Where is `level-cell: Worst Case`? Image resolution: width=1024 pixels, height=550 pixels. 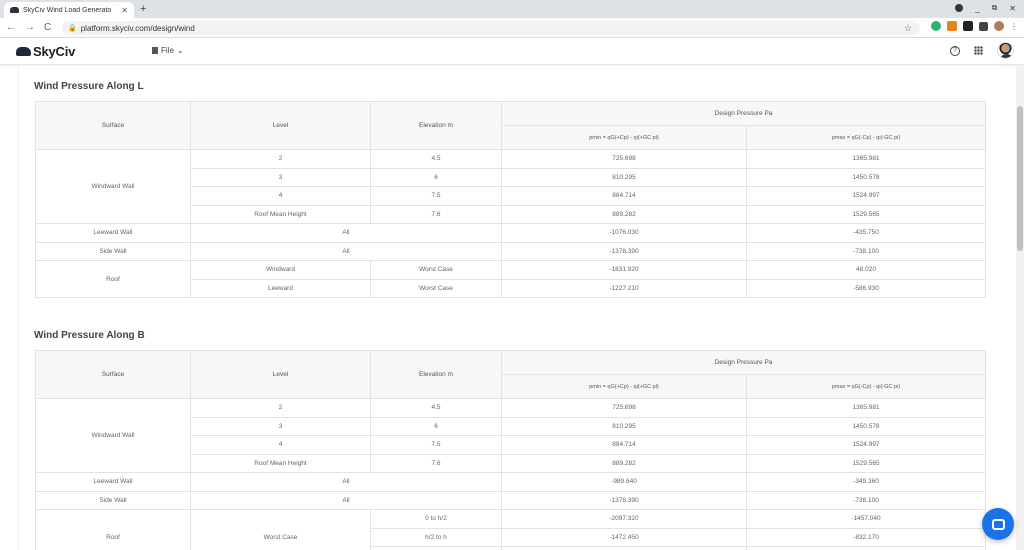
level-cell: Worst Case is located at coordinates (280, 529).